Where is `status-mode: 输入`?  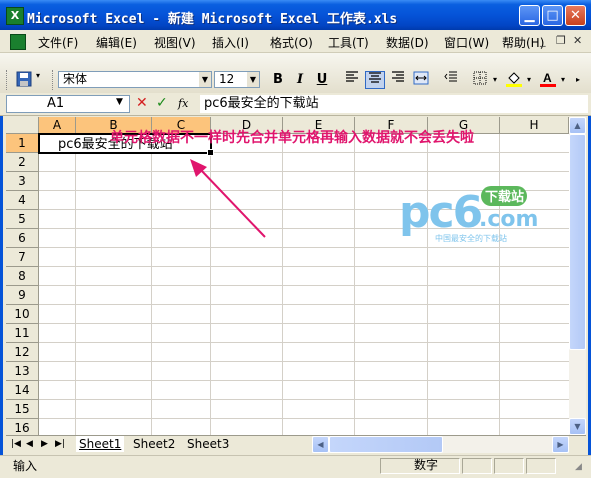
status-mode: 输入 is located at coordinates (25, 466).